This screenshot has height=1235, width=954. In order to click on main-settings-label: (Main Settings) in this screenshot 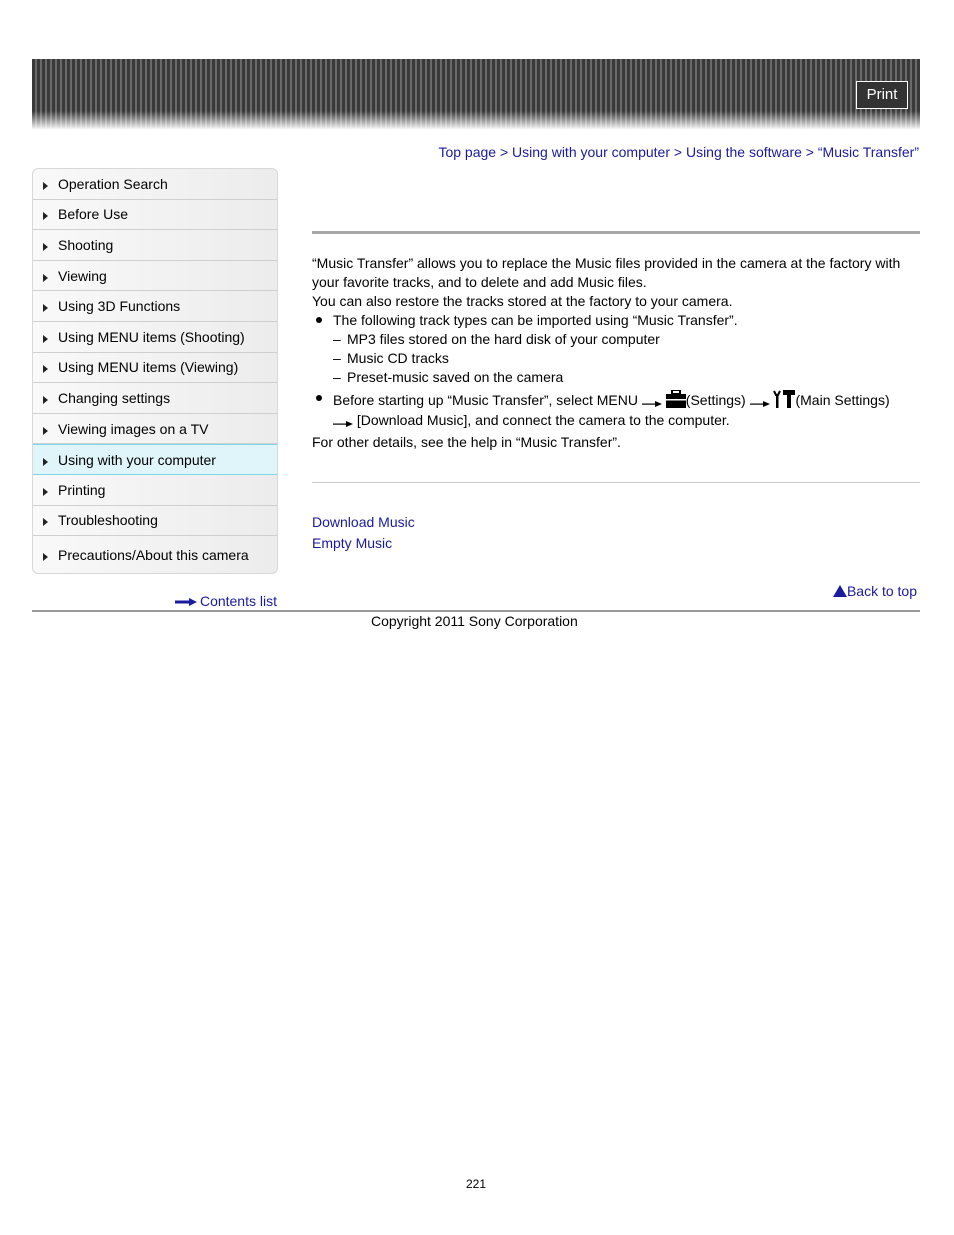, I will do `click(842, 400)`.